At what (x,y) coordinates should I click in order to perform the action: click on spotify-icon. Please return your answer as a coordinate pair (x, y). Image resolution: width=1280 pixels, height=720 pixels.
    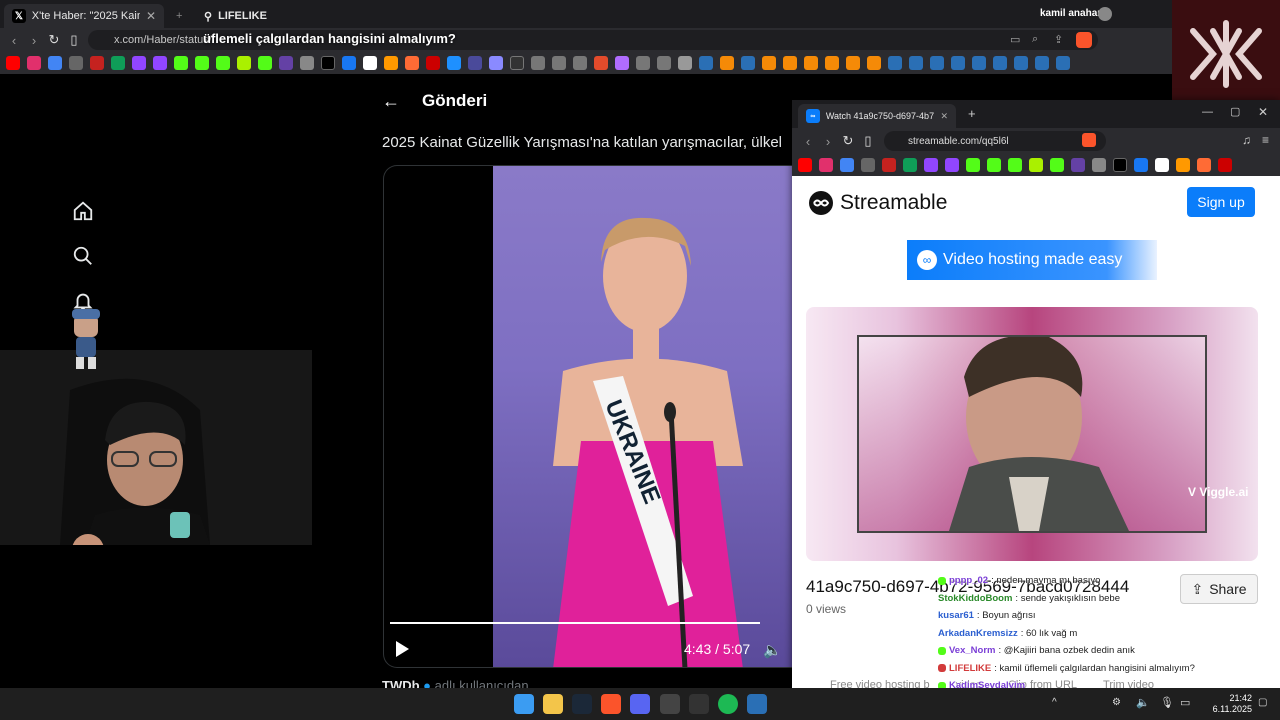
    Looking at the image, I should click on (728, 704).